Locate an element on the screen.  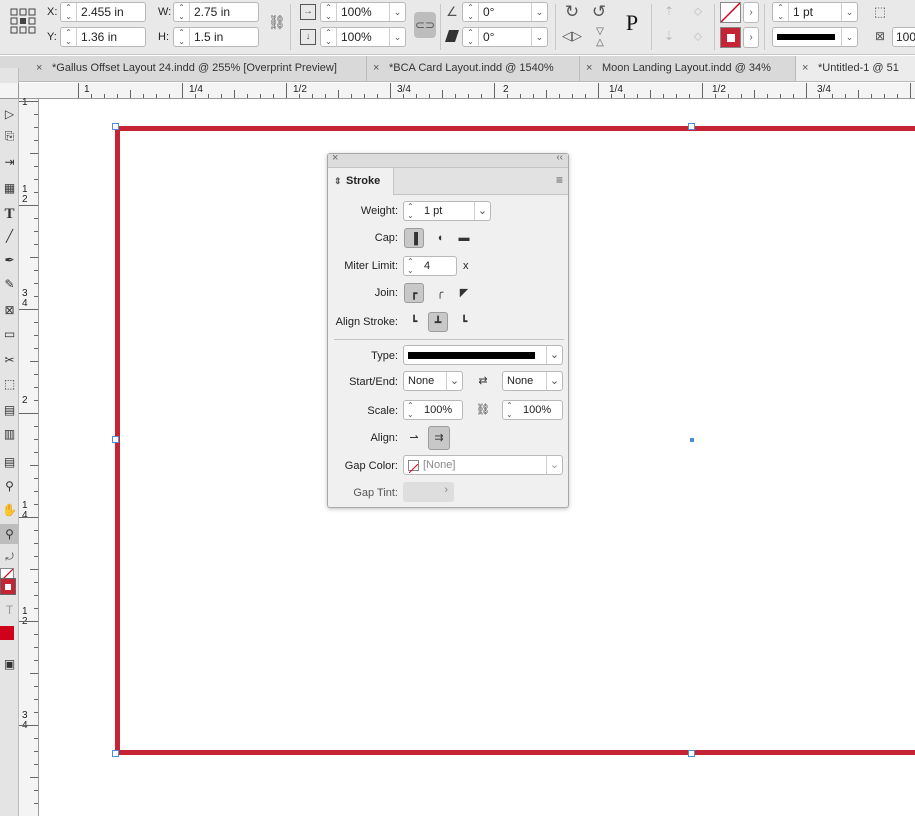
y-field: ⌃ ⌄ 1.36 in is located at coordinates (103, 37).